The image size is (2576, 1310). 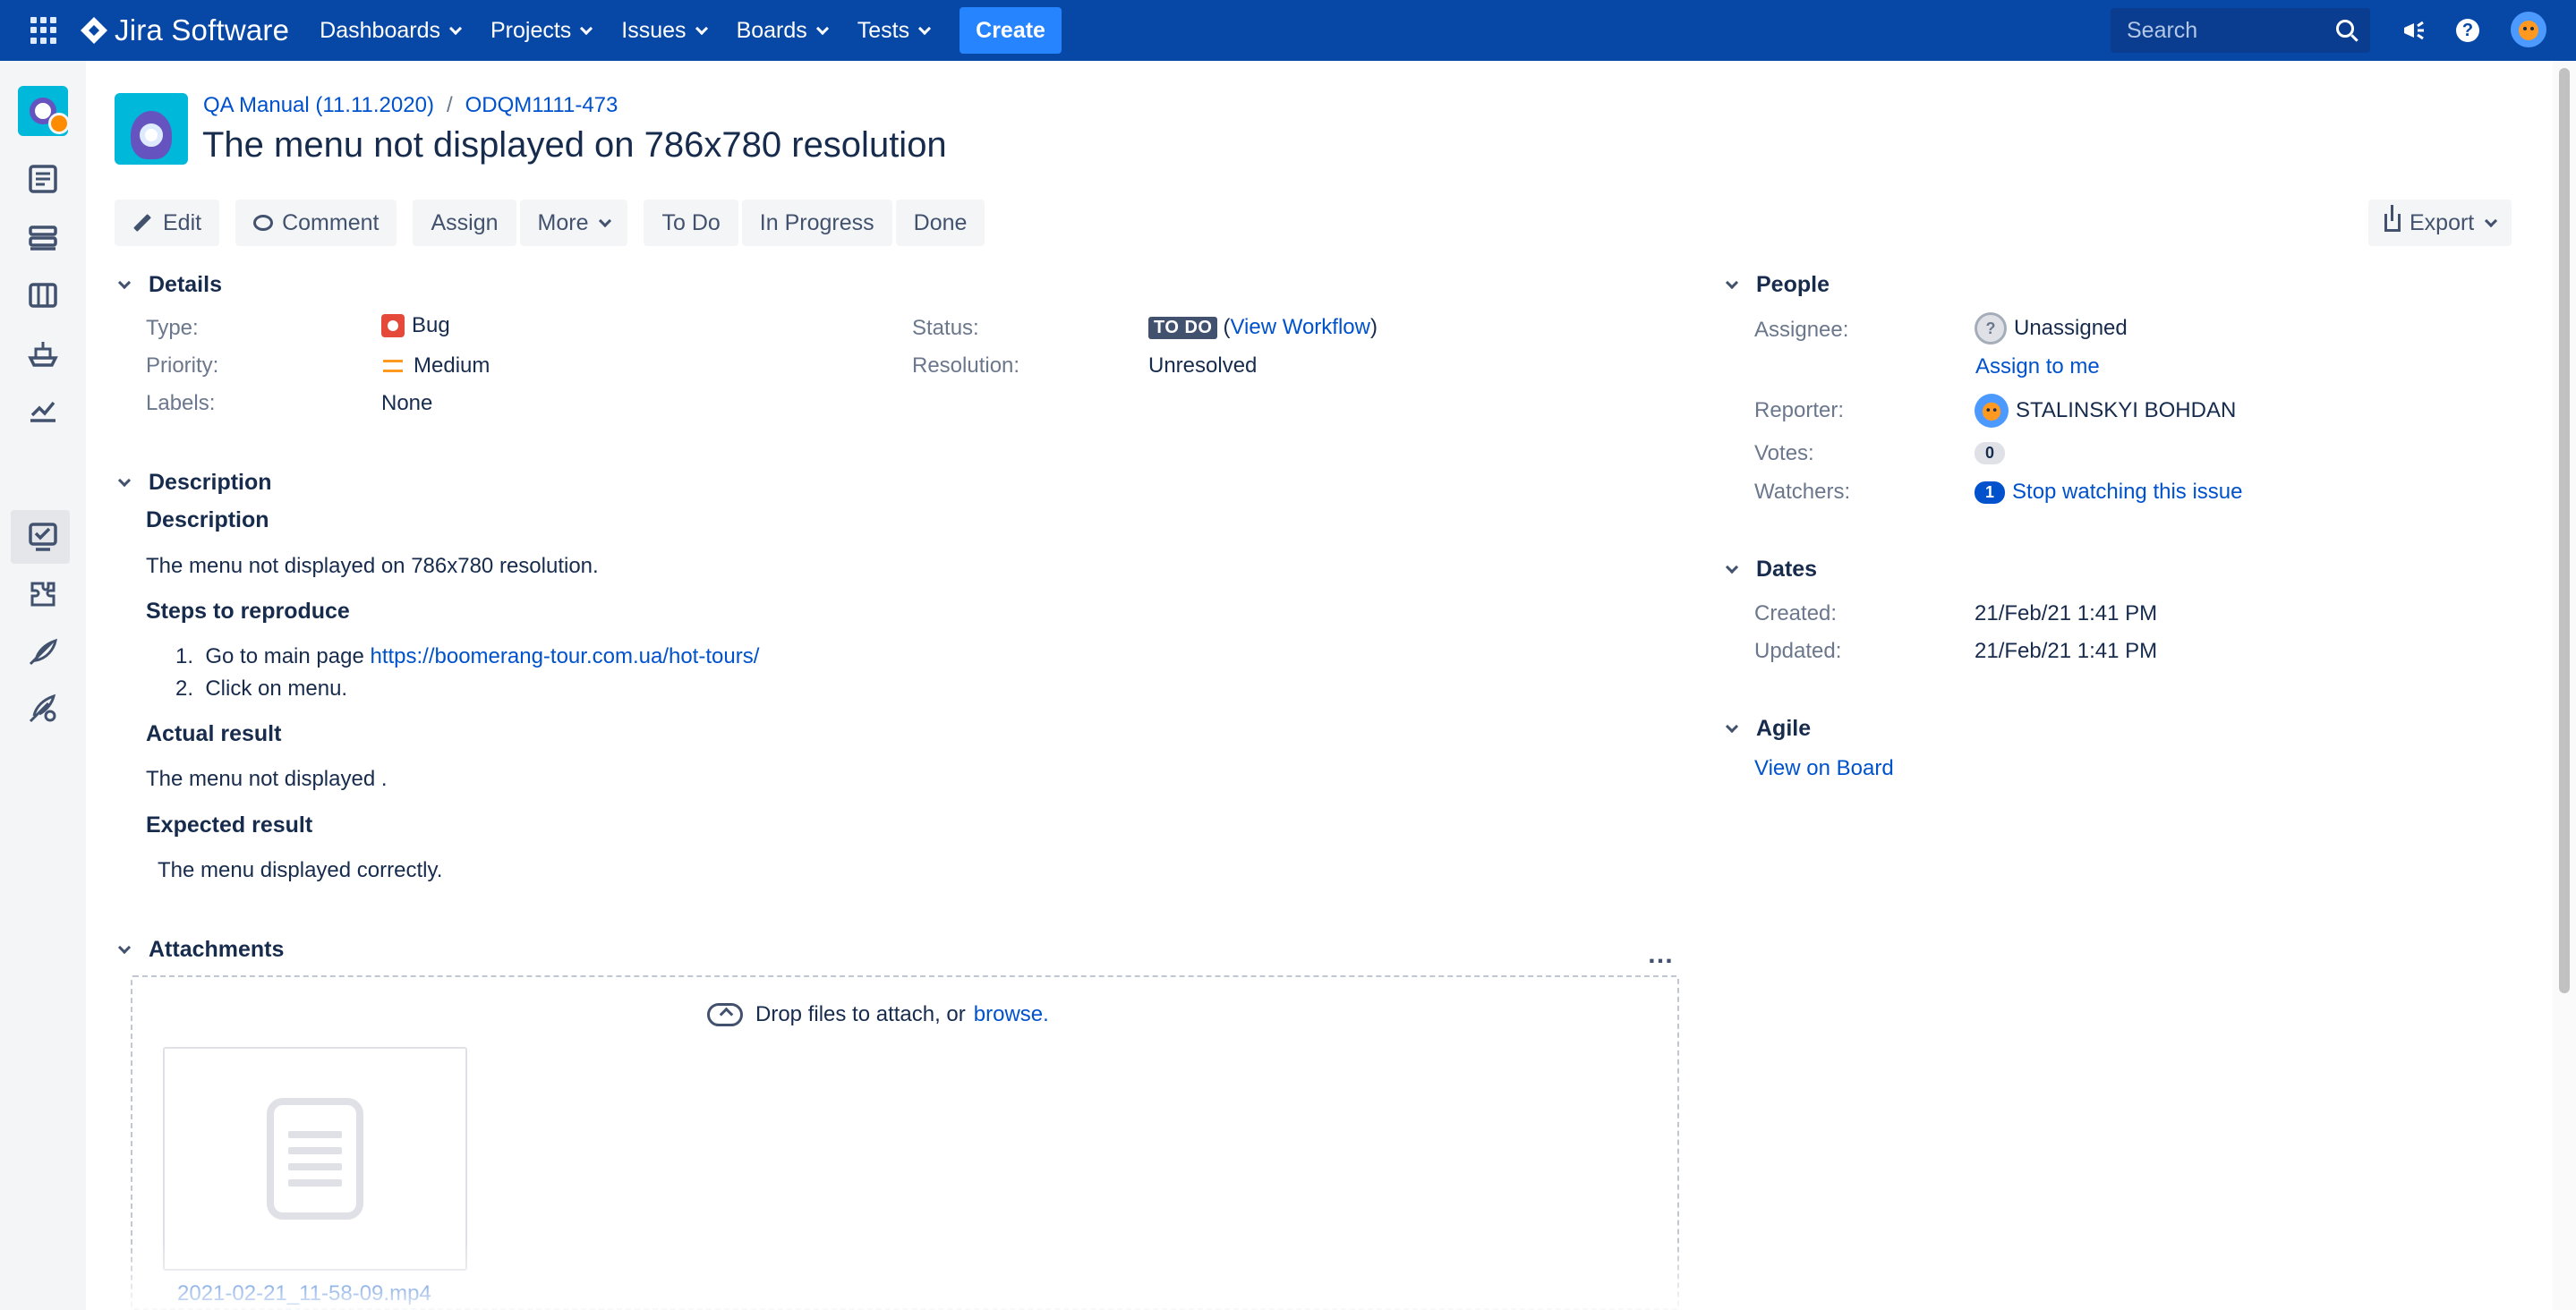 What do you see at coordinates (1011, 30) in the screenshot?
I see `create-button: Create` at bounding box center [1011, 30].